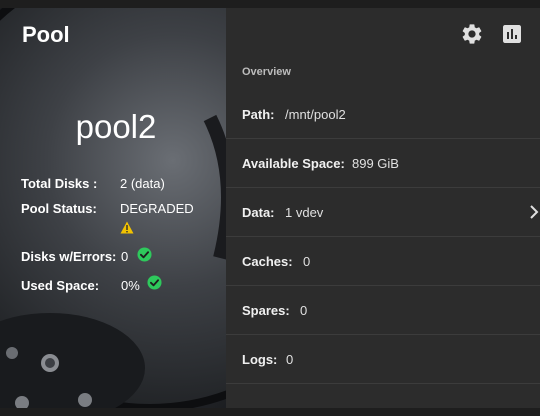 The height and width of the screenshot is (416, 540). I want to click on row-label: Caches:, so click(267, 261).